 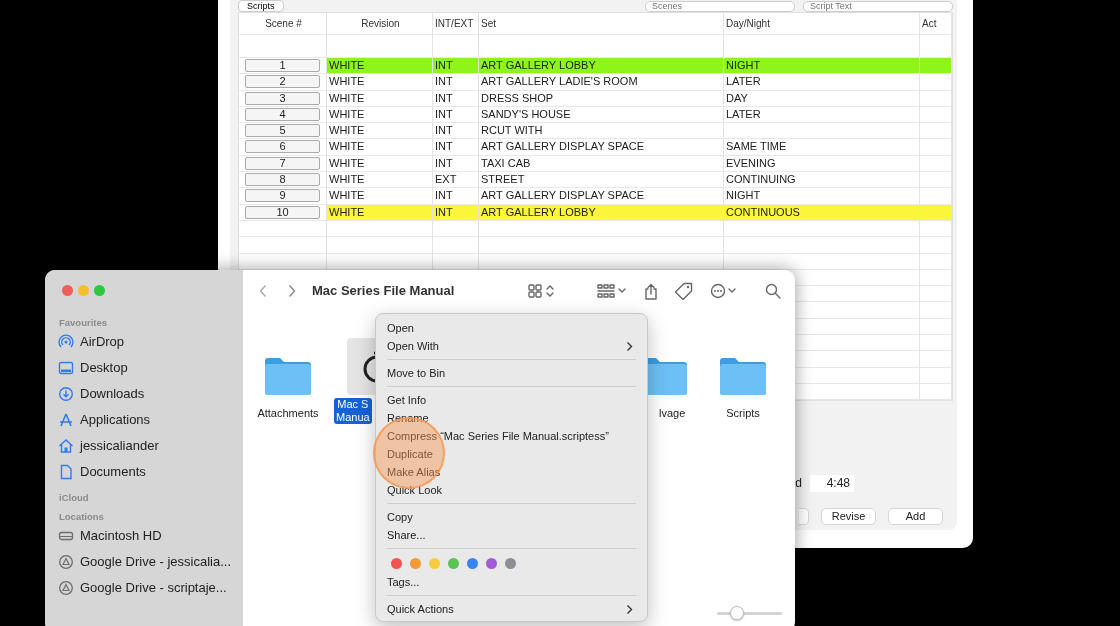 I want to click on table-cell: EXT, so click(x=456, y=180).